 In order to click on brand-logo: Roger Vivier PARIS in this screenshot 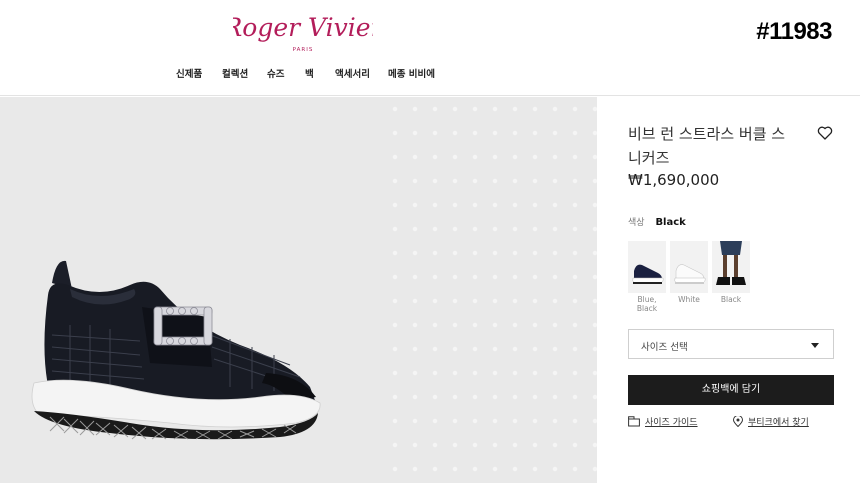, I will do `click(303, 31)`.